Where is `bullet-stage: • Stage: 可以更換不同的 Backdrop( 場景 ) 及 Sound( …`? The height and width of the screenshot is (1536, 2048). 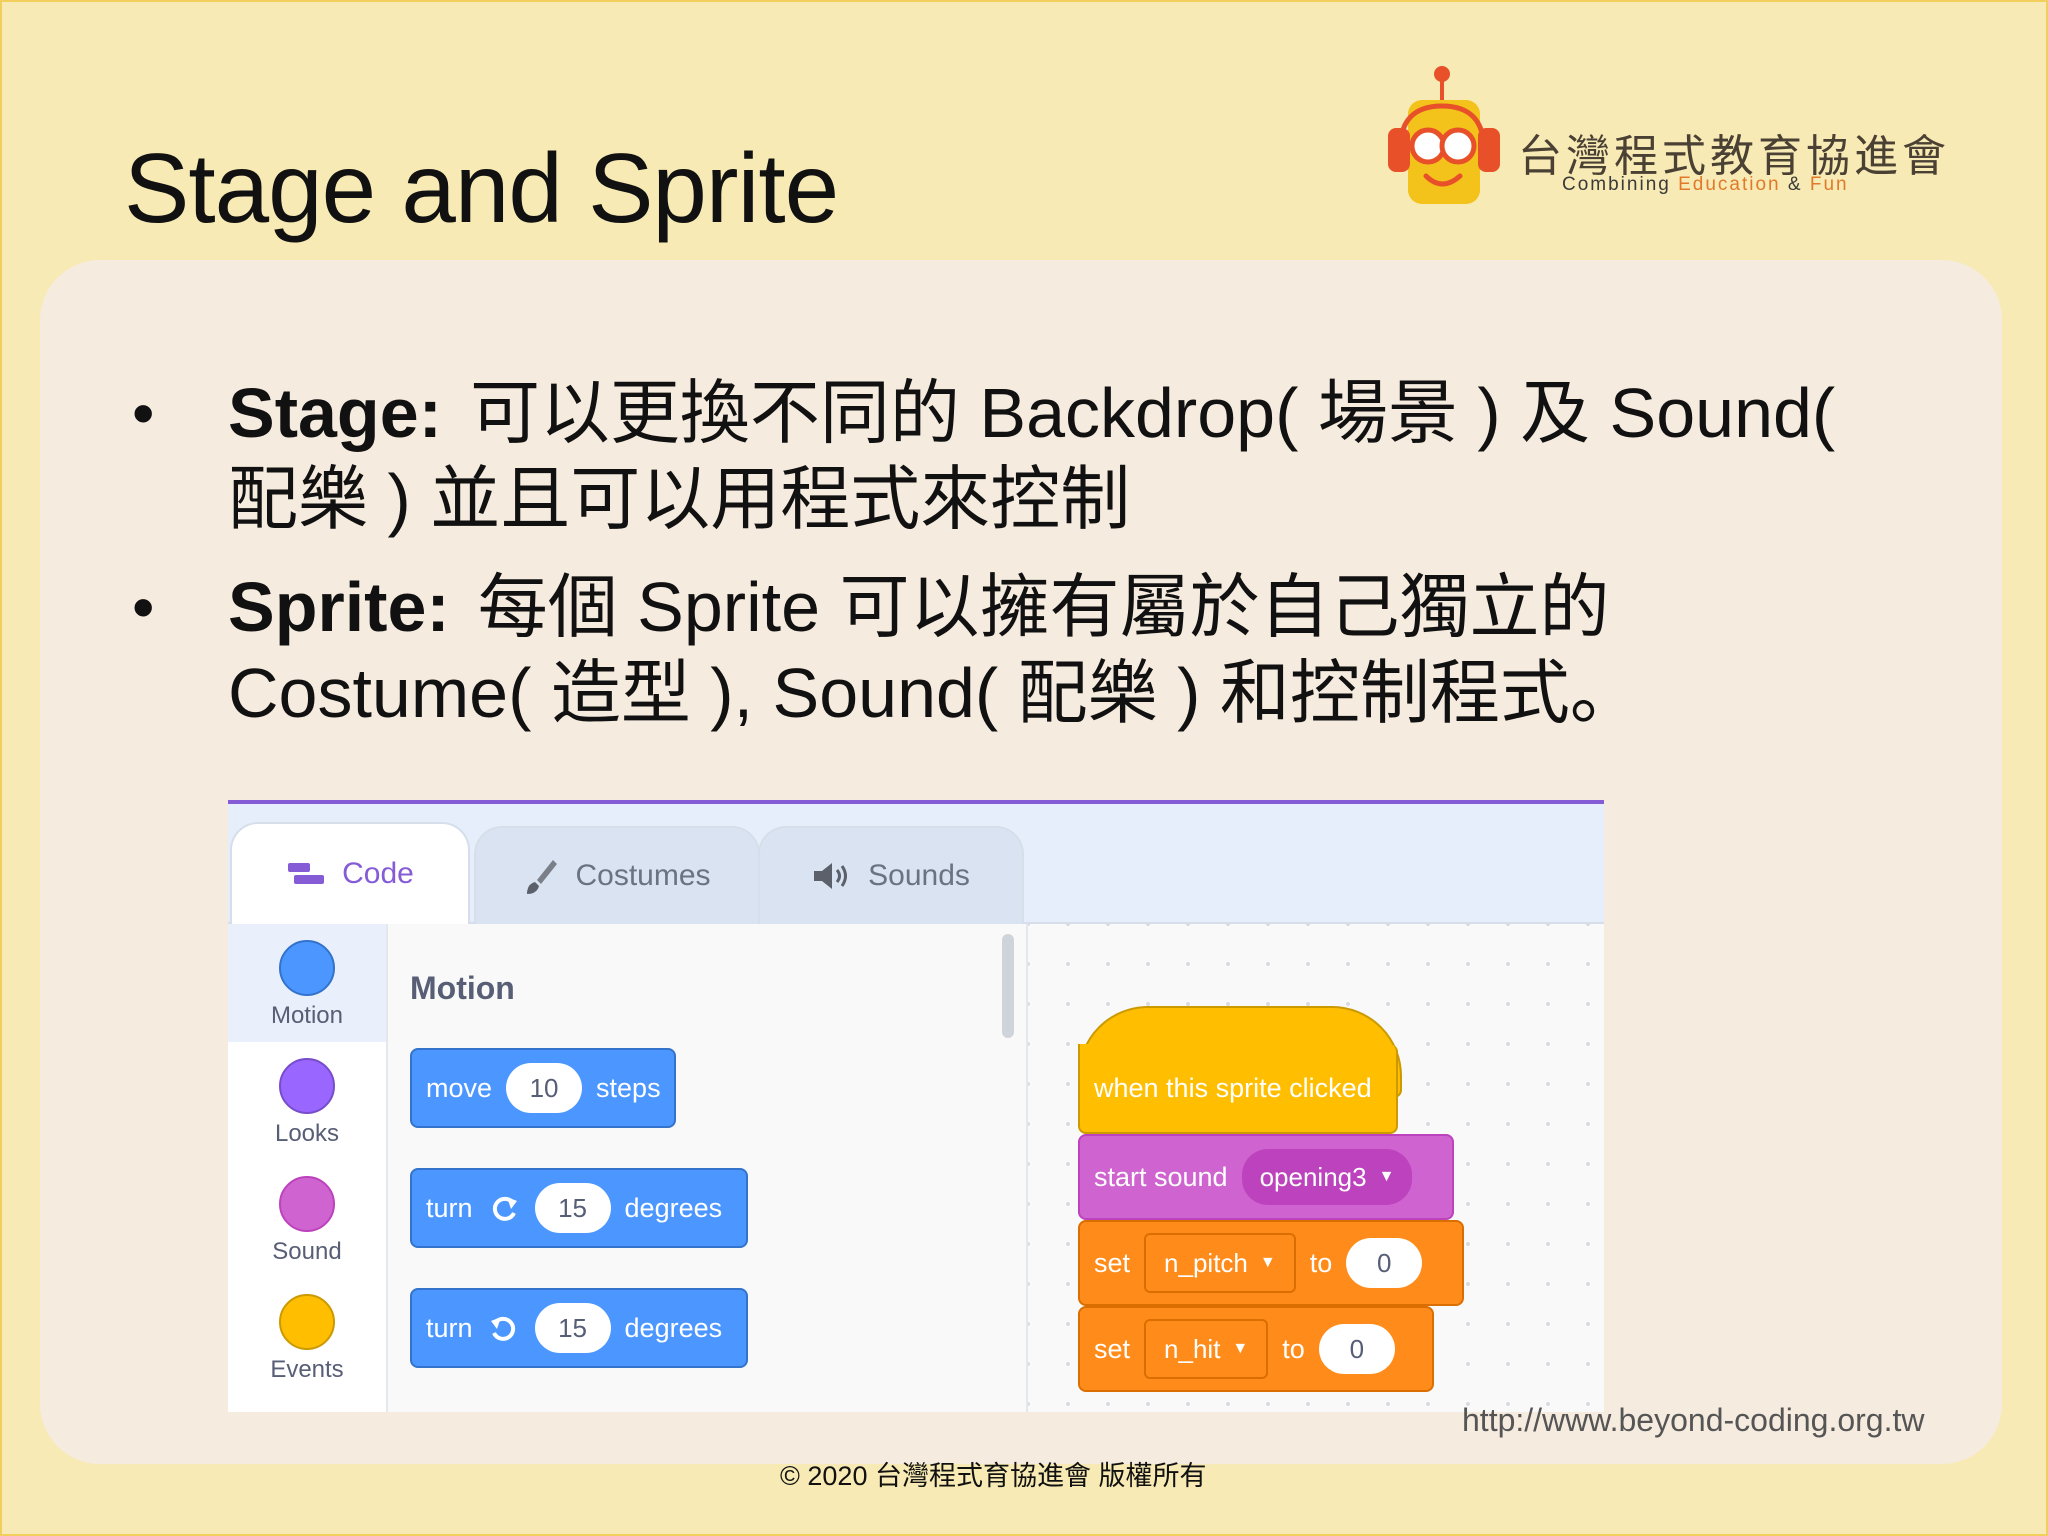
bullet-stage: • Stage: 可以更換不同的 Backdrop( 場景 ) 及 Sound( … is located at coordinates (1024, 456).